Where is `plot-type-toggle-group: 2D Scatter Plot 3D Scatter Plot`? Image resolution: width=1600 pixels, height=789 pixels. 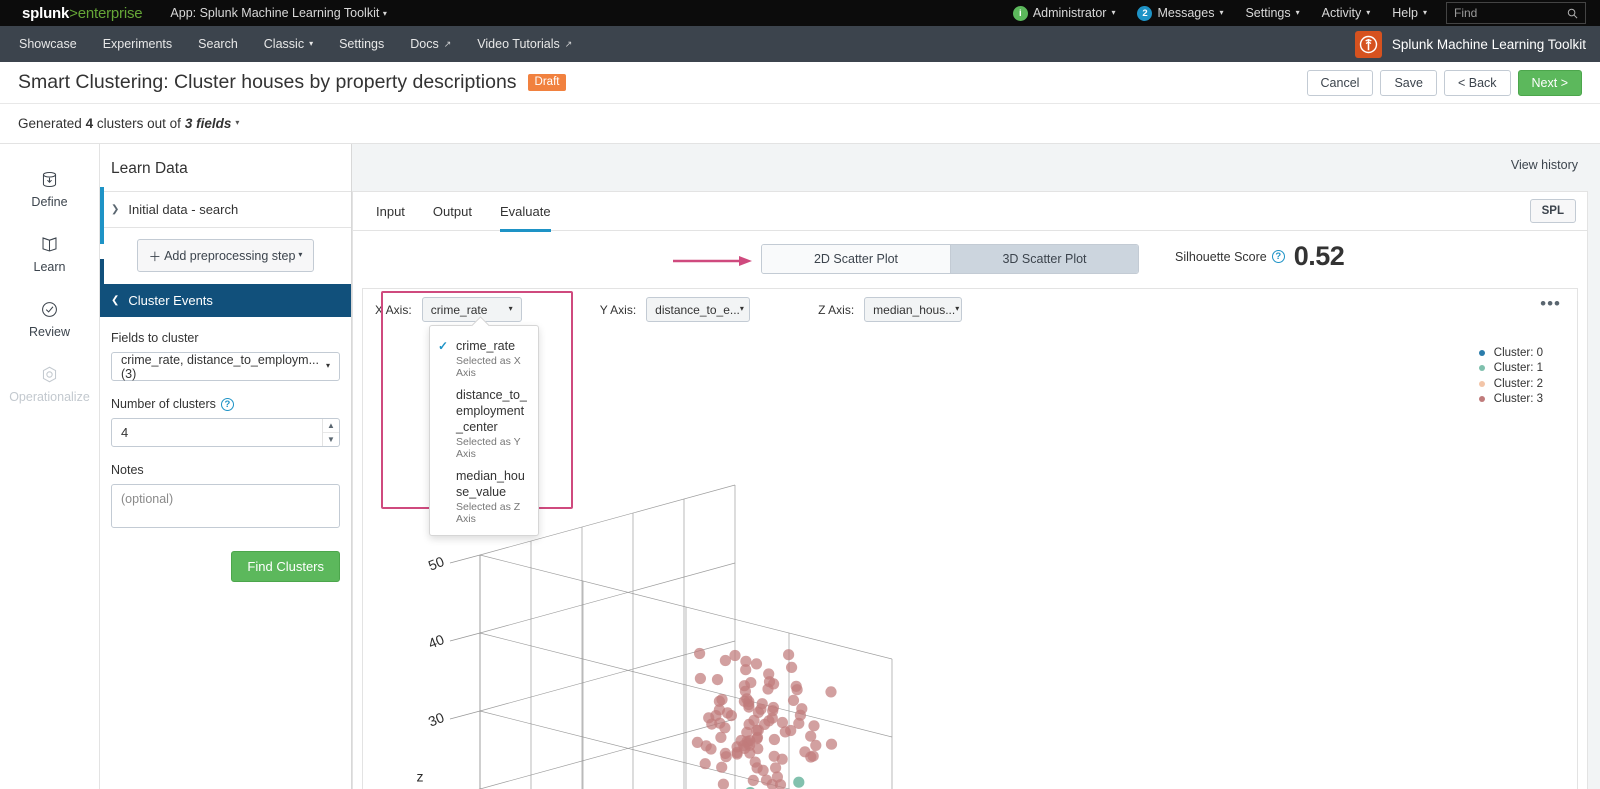 plot-type-toggle-group: 2D Scatter Plot 3D Scatter Plot is located at coordinates (950, 259).